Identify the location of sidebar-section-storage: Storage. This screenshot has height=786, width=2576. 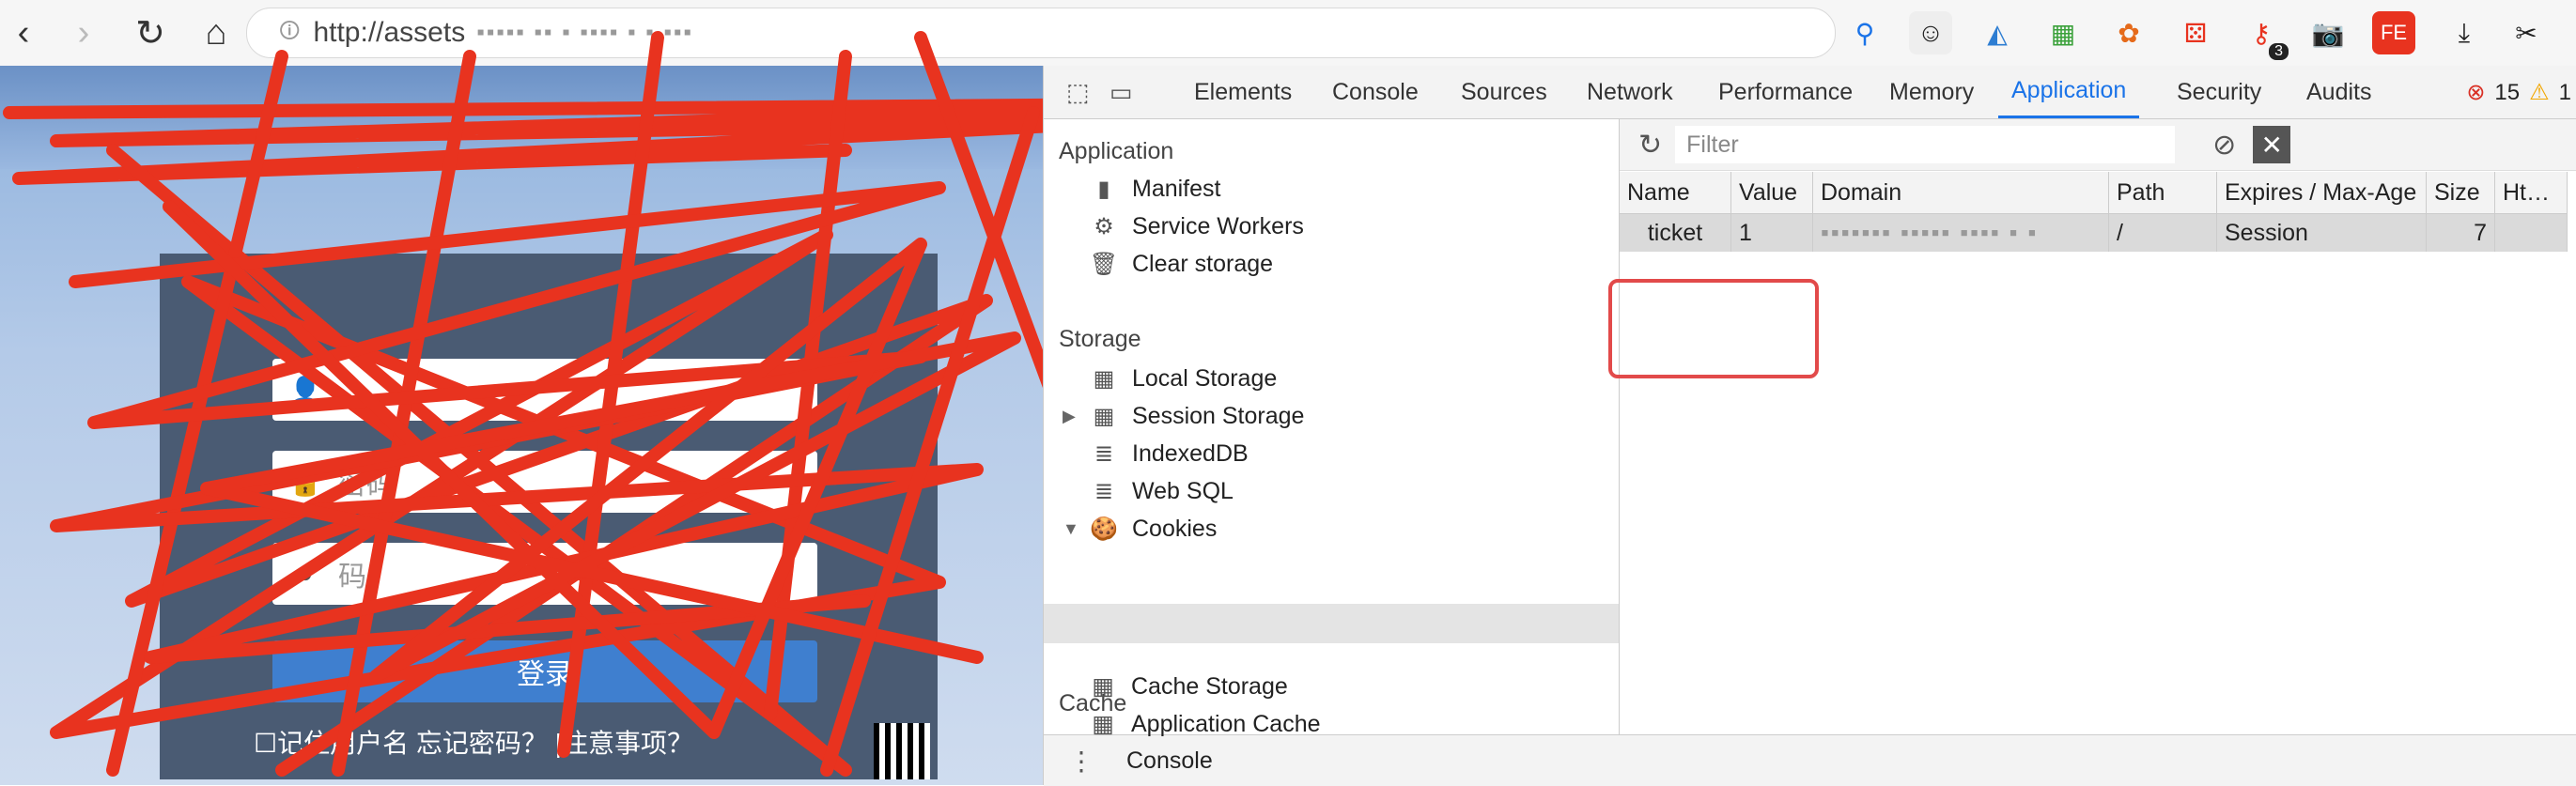
(1100, 339).